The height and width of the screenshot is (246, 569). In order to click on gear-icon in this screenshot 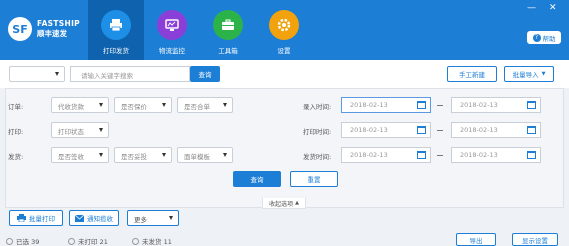, I will do `click(284, 25)`.